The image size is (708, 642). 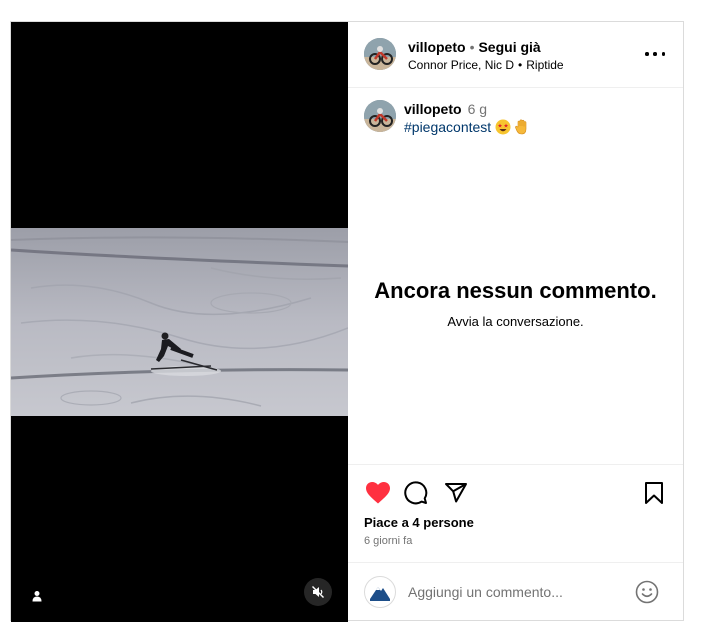 I want to click on caption-username-link: villopeto, so click(x=433, y=109).